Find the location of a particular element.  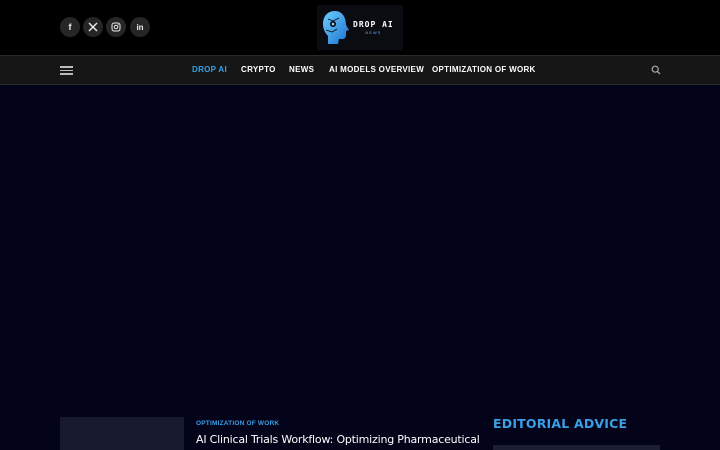

robot-head-logo-icon is located at coordinates (336, 27).